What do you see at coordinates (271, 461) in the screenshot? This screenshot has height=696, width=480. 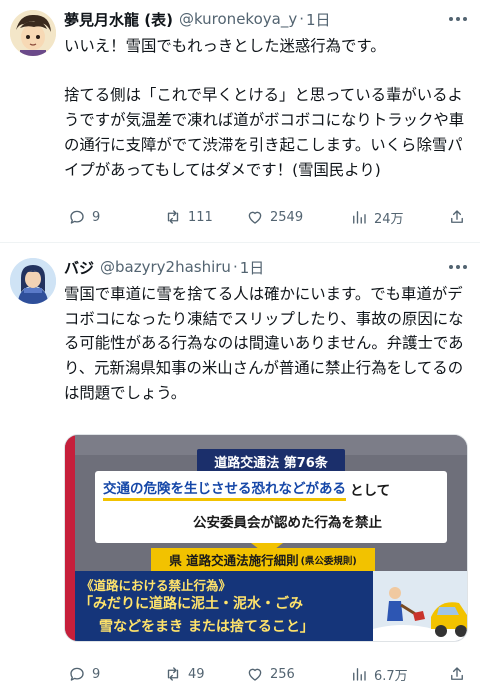 I see `law-title: 道路交通法 第76条` at bounding box center [271, 461].